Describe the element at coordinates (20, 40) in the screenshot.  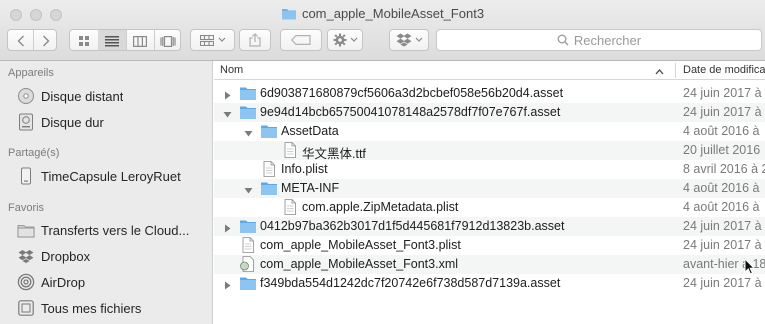
I see `back-button` at that location.